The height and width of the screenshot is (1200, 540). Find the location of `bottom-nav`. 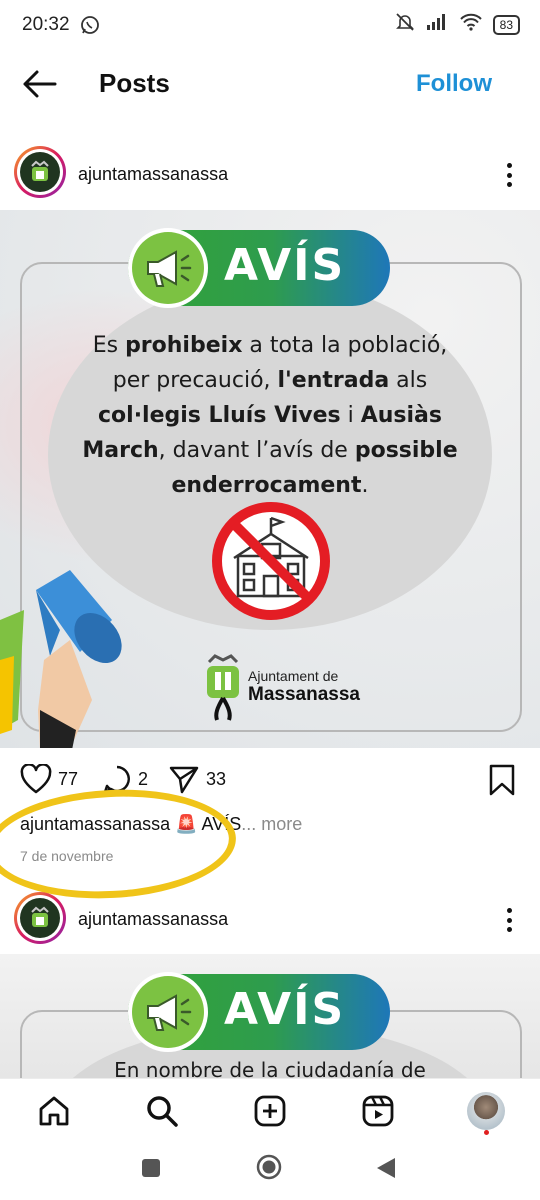

bottom-nav is located at coordinates (270, 1110).